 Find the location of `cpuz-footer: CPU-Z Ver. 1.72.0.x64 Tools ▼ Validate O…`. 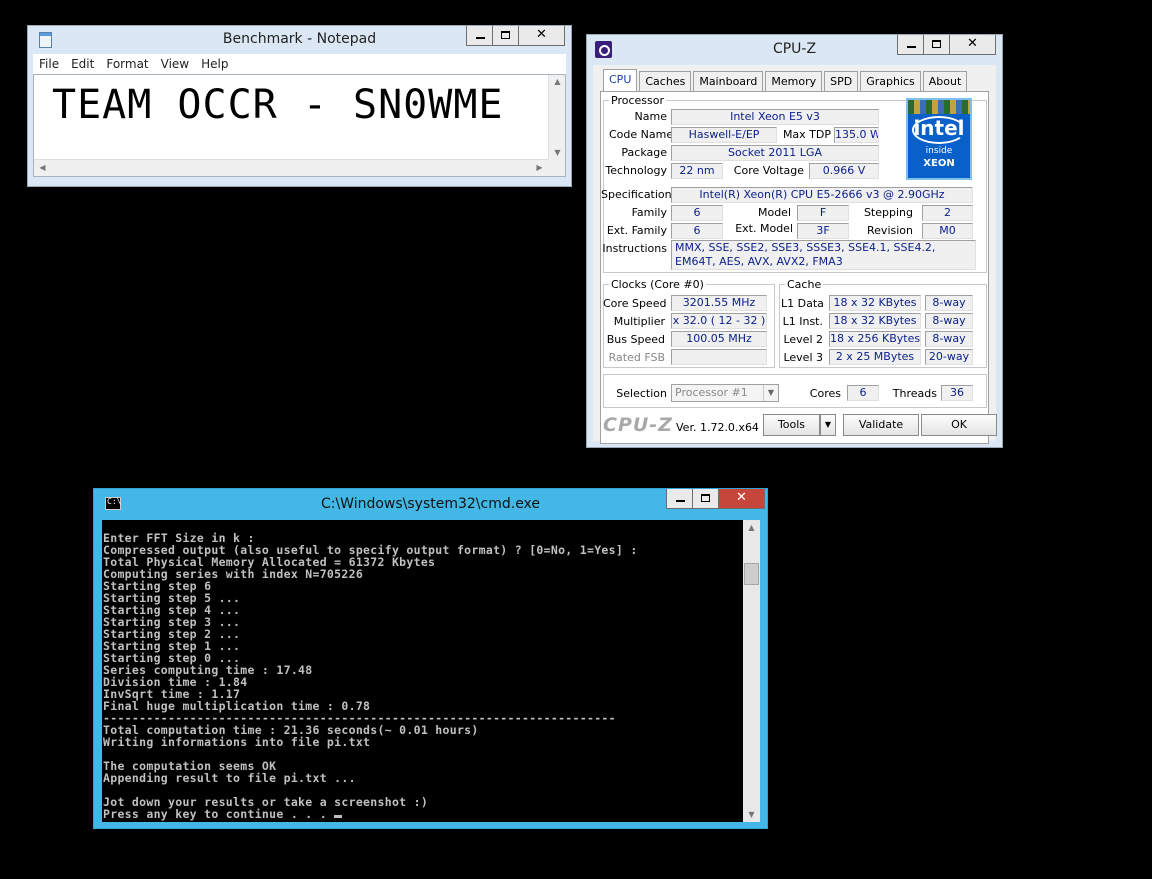

cpuz-footer: CPU-Z Ver. 1.72.0.x64 Tools ▼ Validate O… is located at coordinates (795, 426).